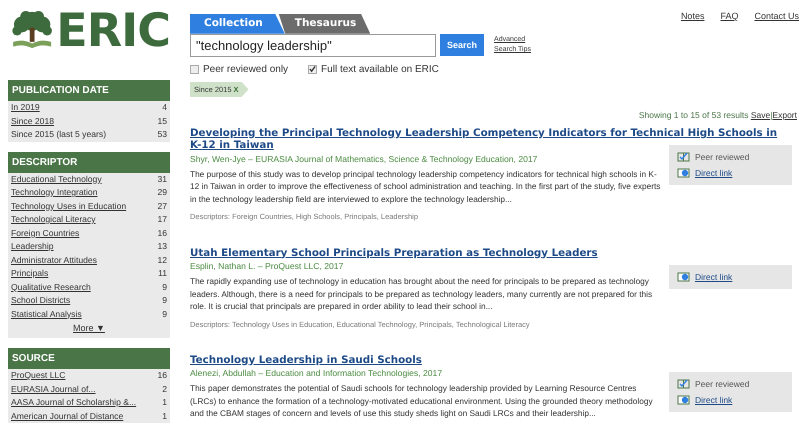 The width and height of the screenshot is (799, 432). Describe the element at coordinates (54, 193) in the screenshot. I see `facet-link: Technology Integration` at that location.